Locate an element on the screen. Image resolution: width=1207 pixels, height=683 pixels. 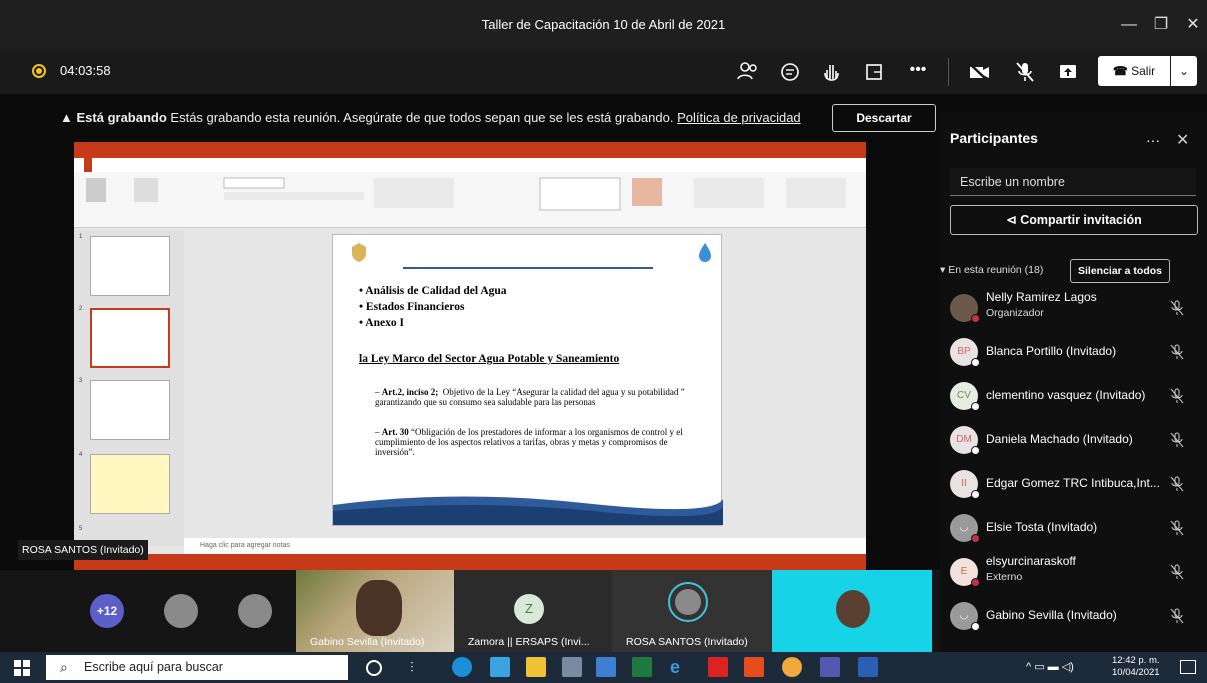
participant-video-tile: ROSA SANTOS (Invitado) is located at coordinates (692, 611).